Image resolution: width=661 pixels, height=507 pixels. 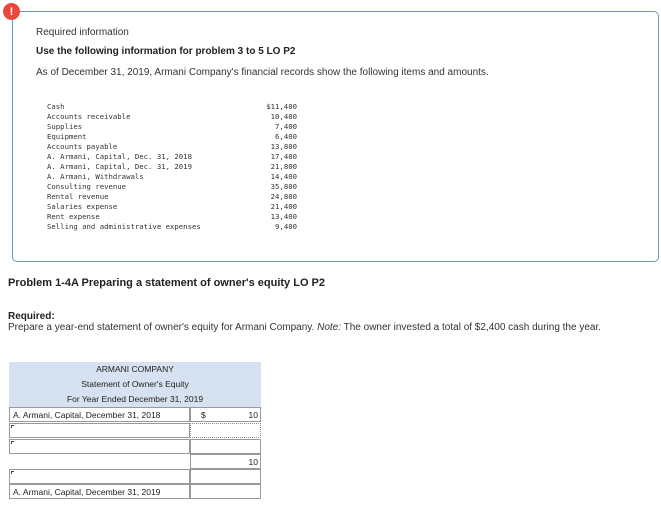 I want to click on statement-title: Statement of Owner's Equity, so click(x=135, y=384).